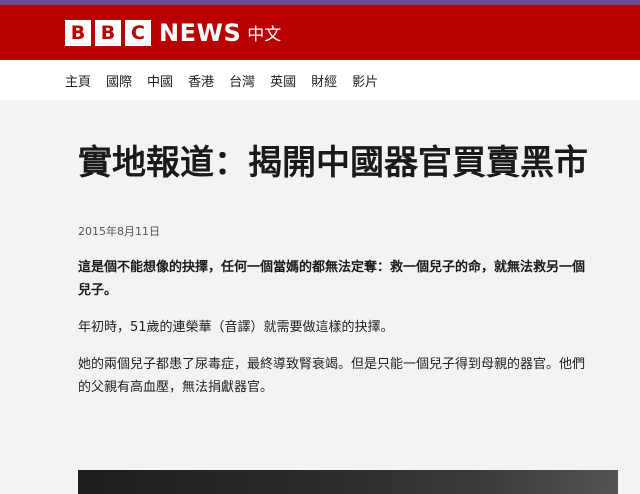 The image size is (640, 494). I want to click on nav-item-hongkong: 香港, so click(201, 80).